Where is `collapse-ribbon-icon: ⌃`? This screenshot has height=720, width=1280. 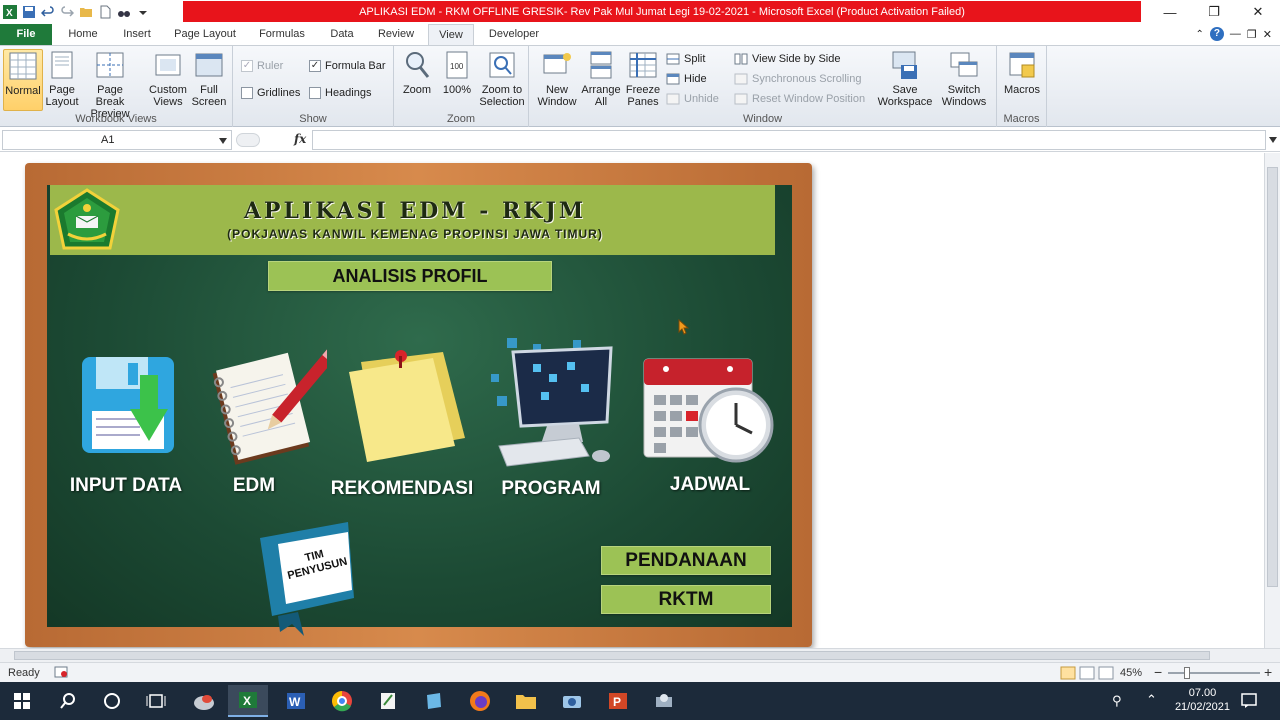
collapse-ribbon-icon: ⌃ is located at coordinates (1200, 34).